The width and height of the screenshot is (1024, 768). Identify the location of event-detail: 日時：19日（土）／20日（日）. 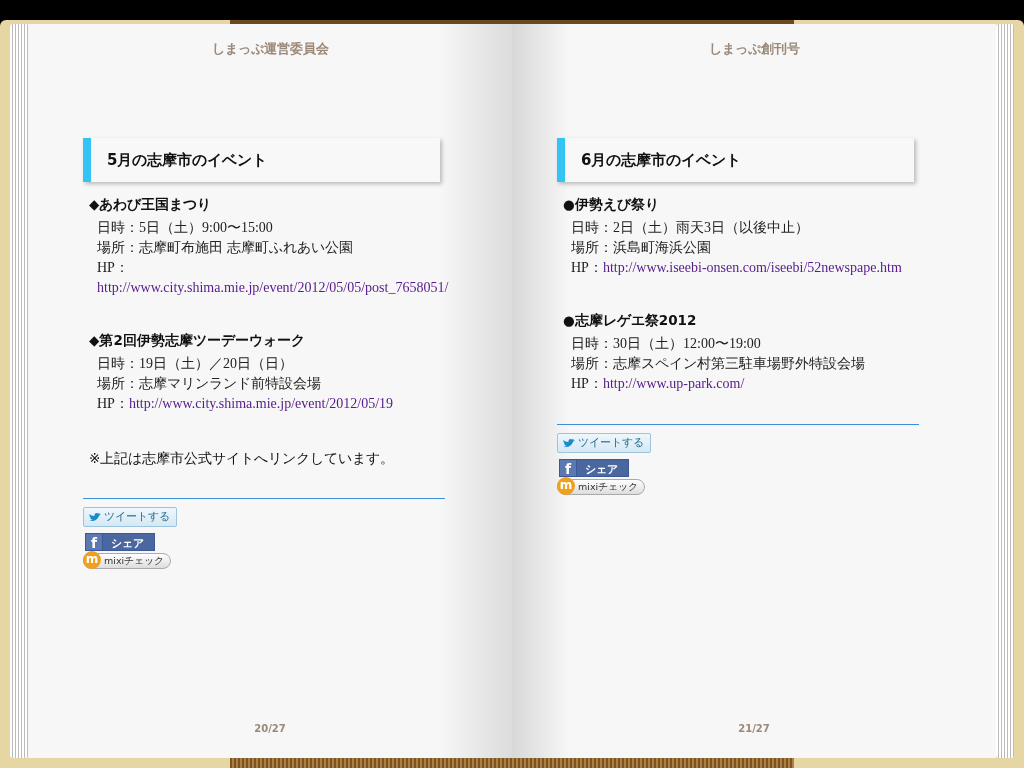
(195, 364).